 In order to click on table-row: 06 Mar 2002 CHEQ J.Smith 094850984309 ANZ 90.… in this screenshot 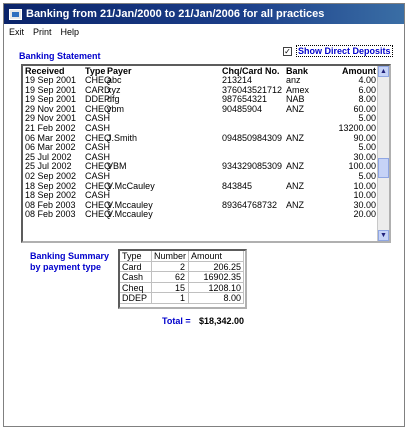, I will do `click(200, 138)`.